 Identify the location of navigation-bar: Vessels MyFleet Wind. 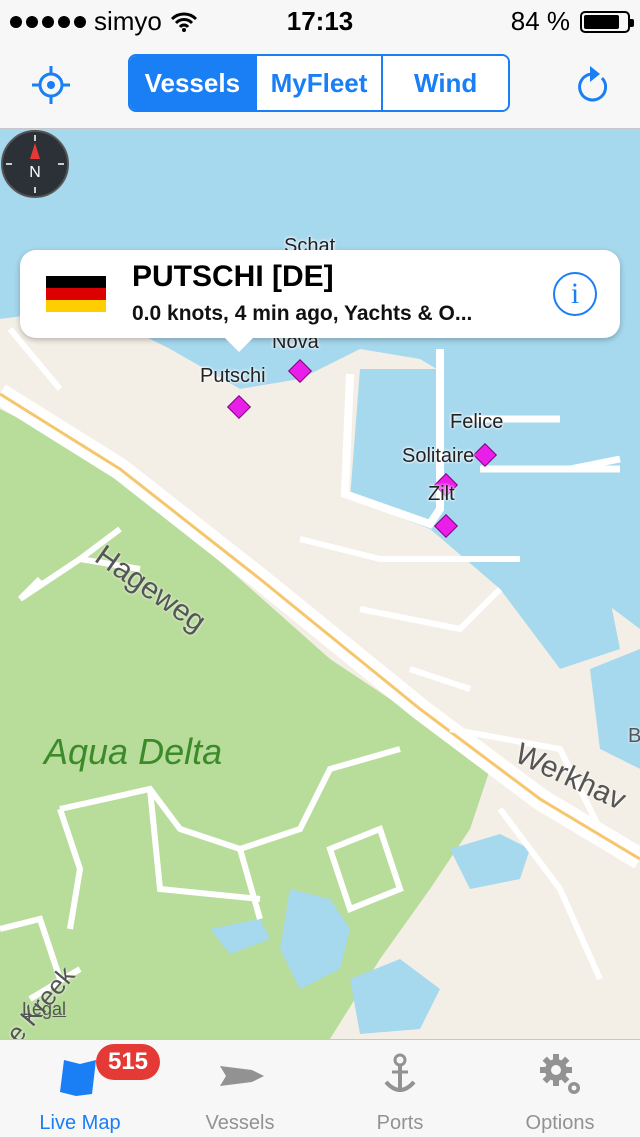
(320, 84).